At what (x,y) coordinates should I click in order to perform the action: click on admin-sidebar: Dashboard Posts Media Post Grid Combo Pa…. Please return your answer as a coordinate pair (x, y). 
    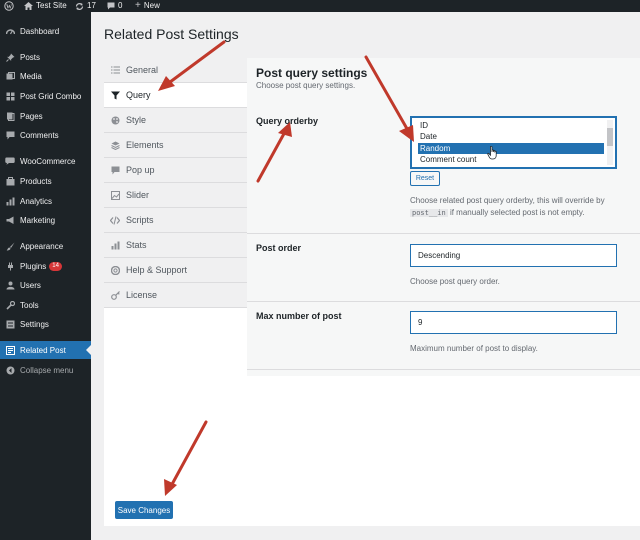
    Looking at the image, I should click on (45, 276).